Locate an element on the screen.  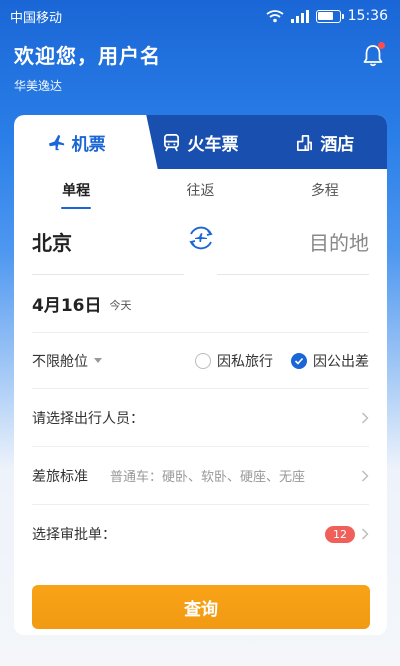
notification-button is located at coordinates (373, 54).